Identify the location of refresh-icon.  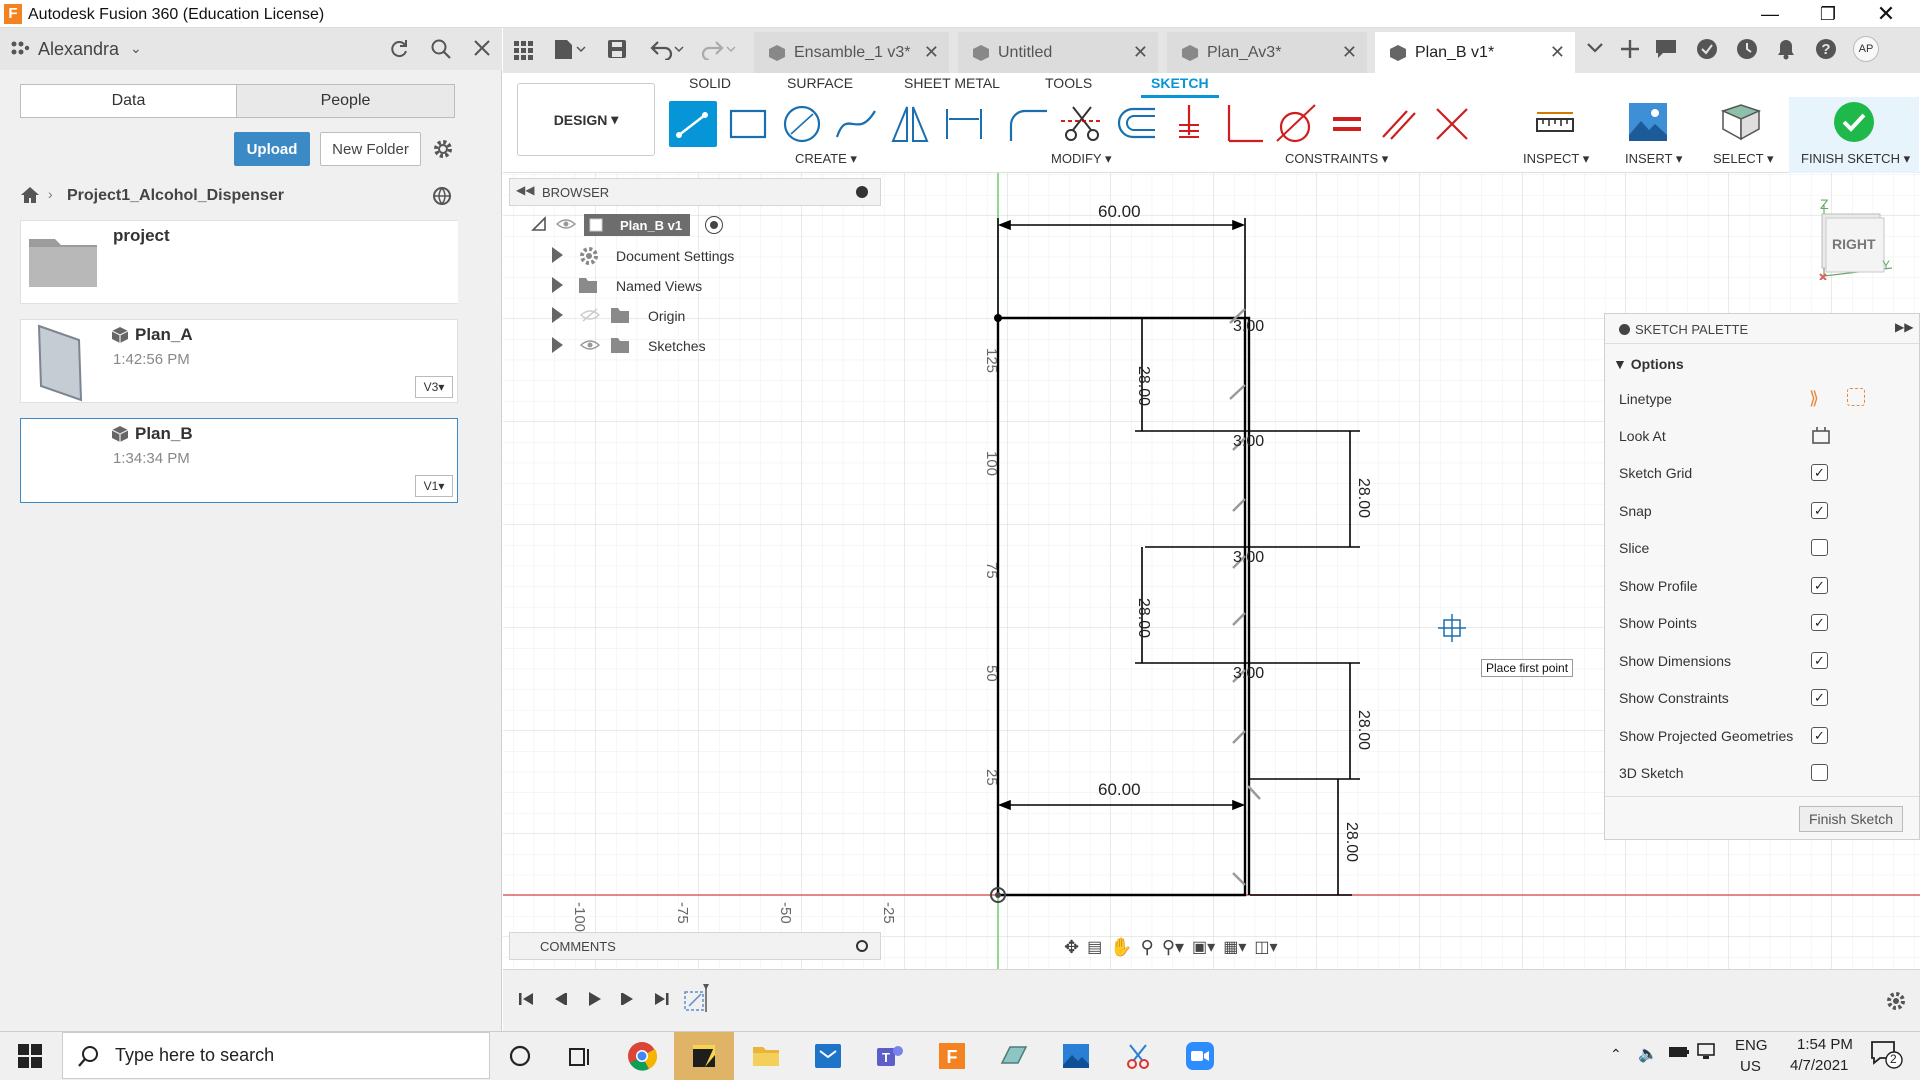
(399, 49).